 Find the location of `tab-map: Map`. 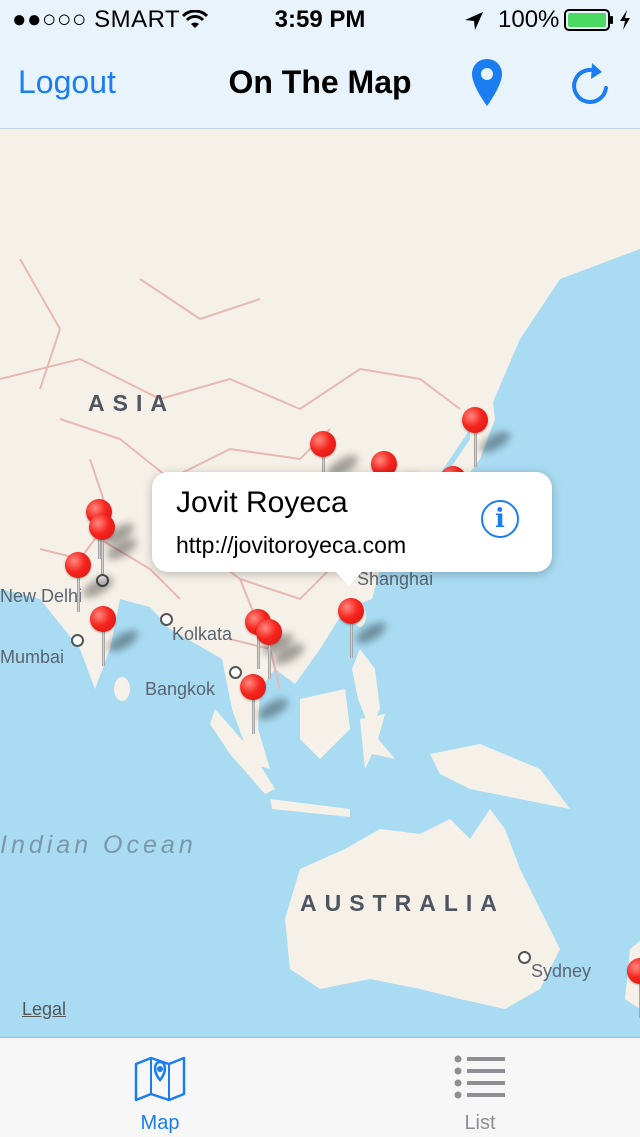

tab-map: Map is located at coordinates (160, 1087).